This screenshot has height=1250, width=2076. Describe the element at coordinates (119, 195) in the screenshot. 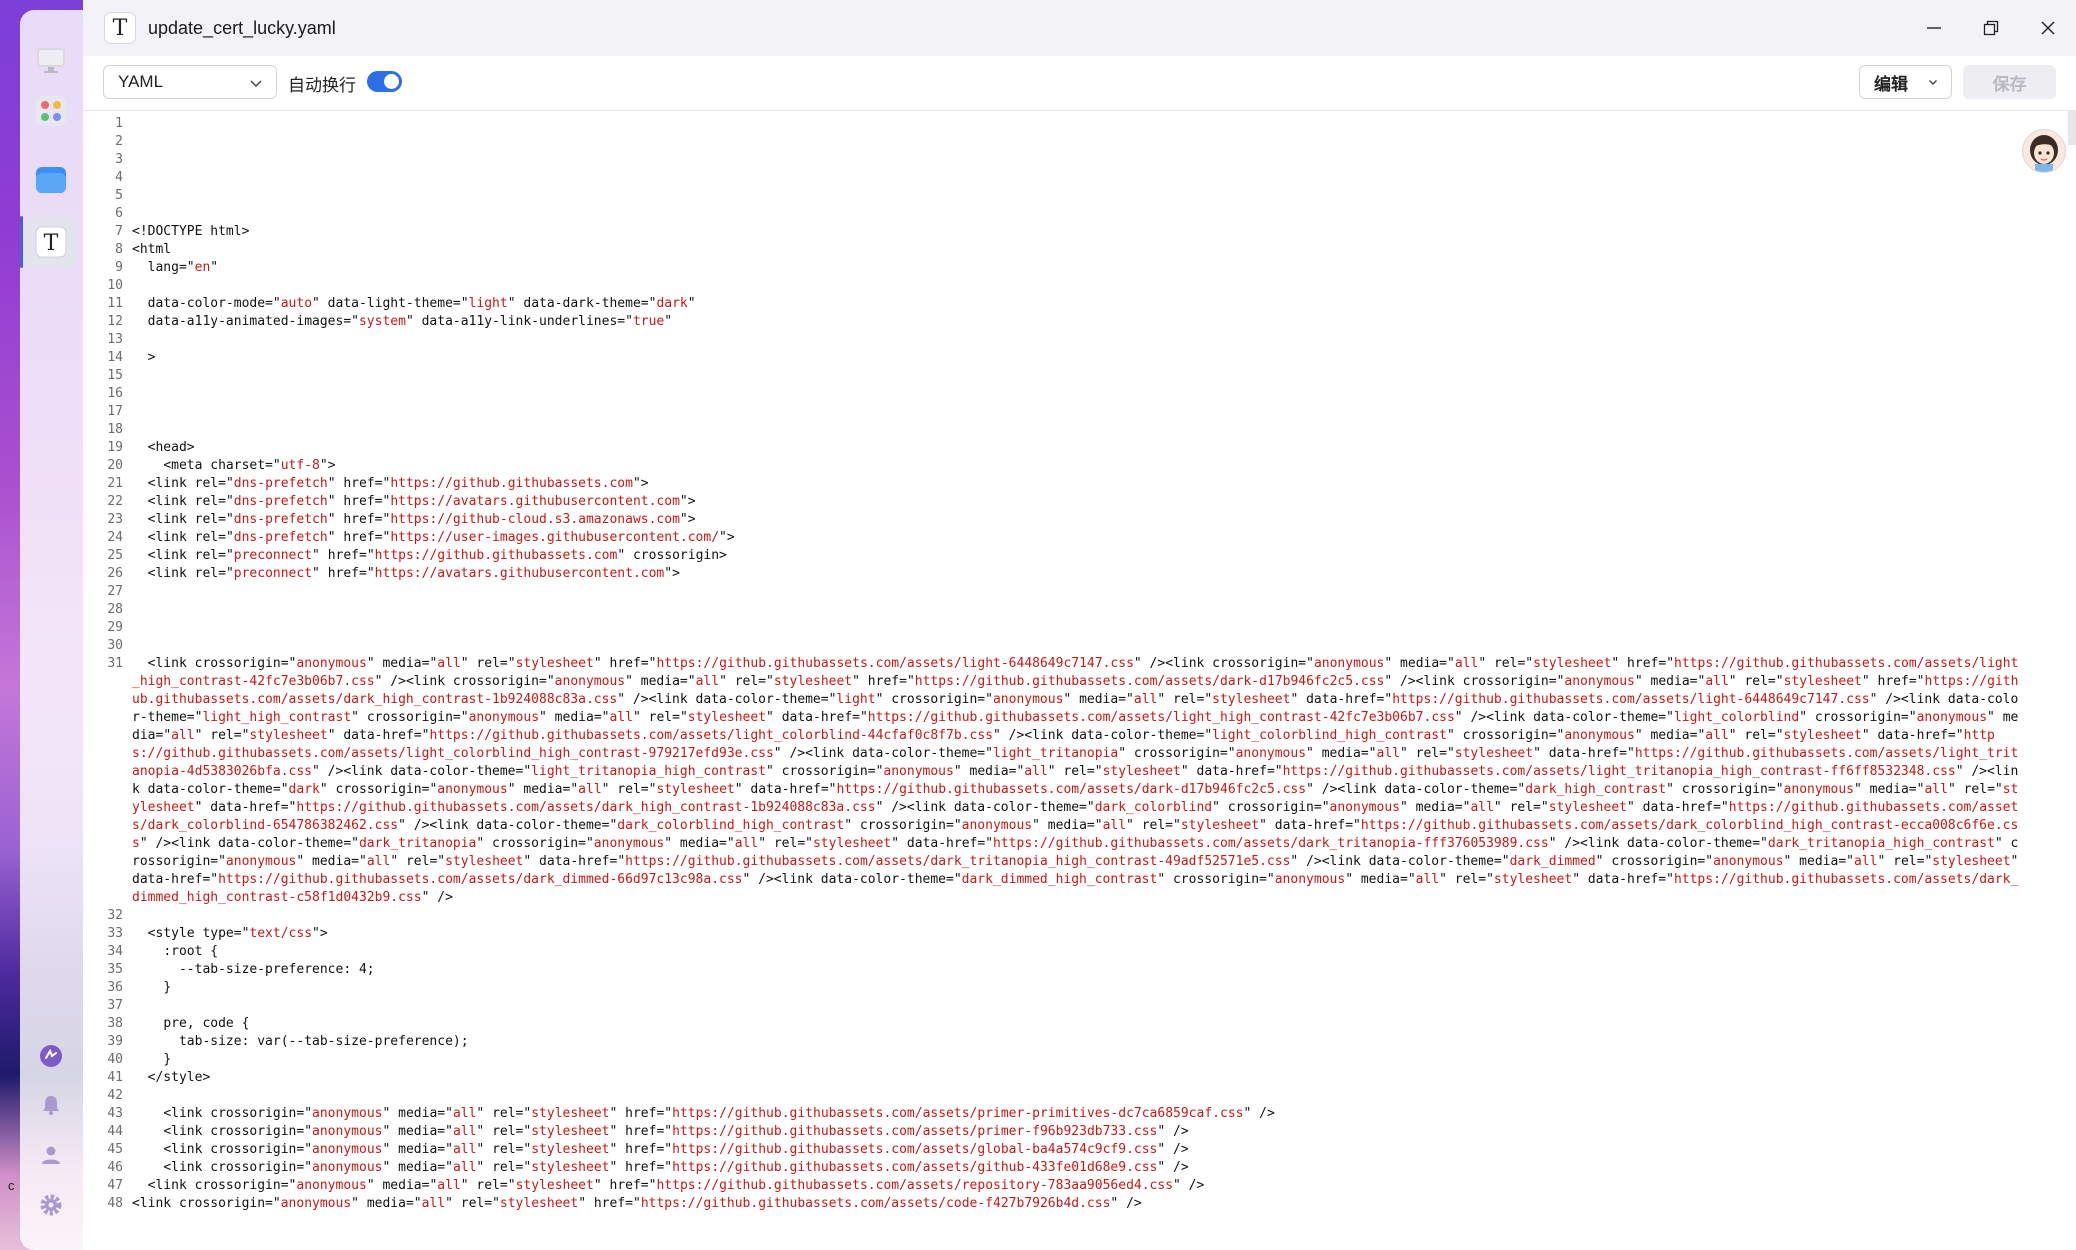

I see `line-number: 5` at that location.